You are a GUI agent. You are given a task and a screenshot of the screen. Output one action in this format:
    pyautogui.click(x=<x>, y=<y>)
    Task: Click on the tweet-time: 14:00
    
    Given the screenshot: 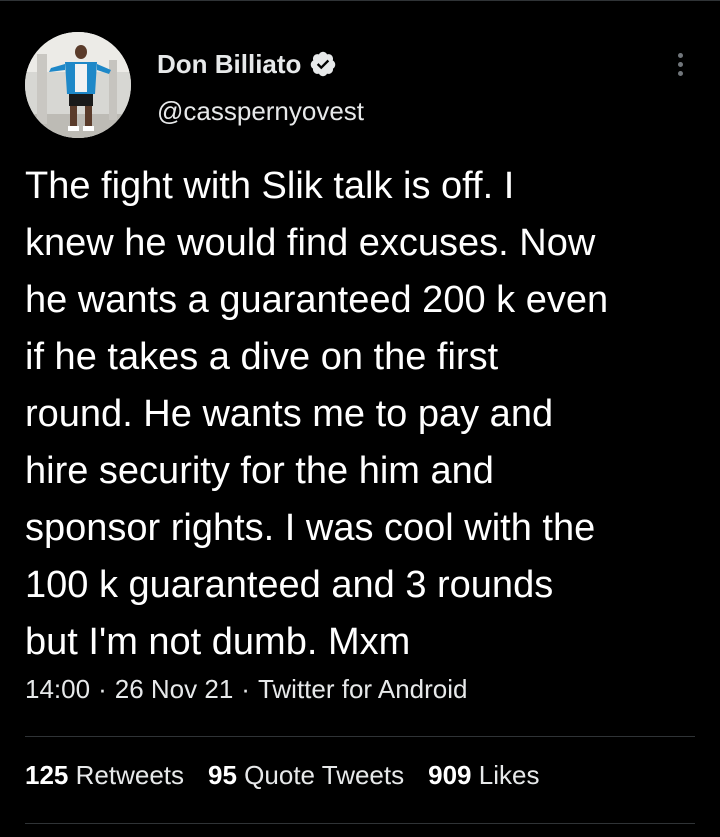 What is the action you would take?
    pyautogui.click(x=57, y=689)
    